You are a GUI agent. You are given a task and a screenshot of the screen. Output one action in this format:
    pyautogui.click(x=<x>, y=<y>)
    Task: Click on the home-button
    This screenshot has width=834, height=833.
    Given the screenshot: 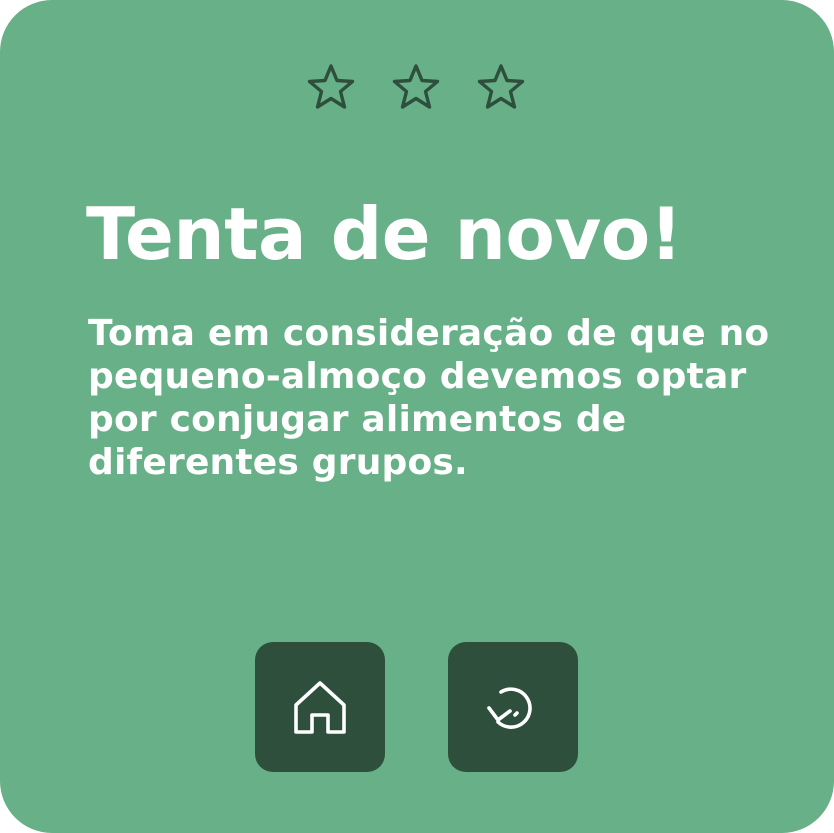 What is the action you would take?
    pyautogui.click(x=320, y=707)
    